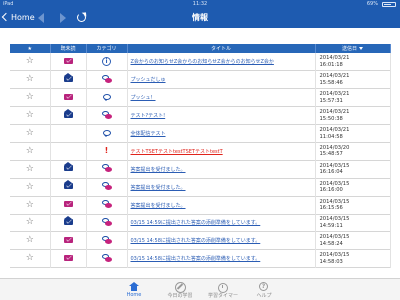 Image resolution: width=400 pixels, height=300 pixels. I want to click on table-row: ☆ 全体配信テスト 2014/03/21 11:04:58, so click(200, 133).